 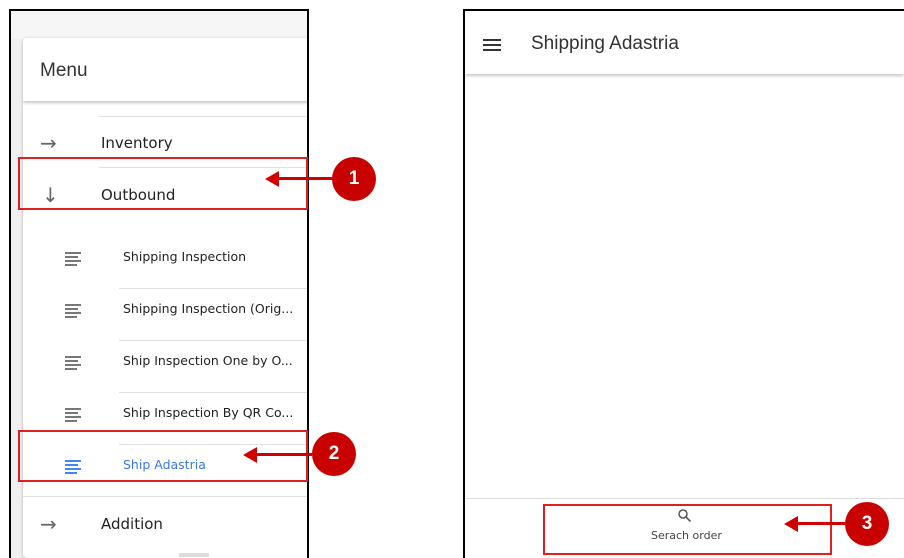 What do you see at coordinates (605, 43) in the screenshot?
I see `app-title: Shipping Adastria` at bounding box center [605, 43].